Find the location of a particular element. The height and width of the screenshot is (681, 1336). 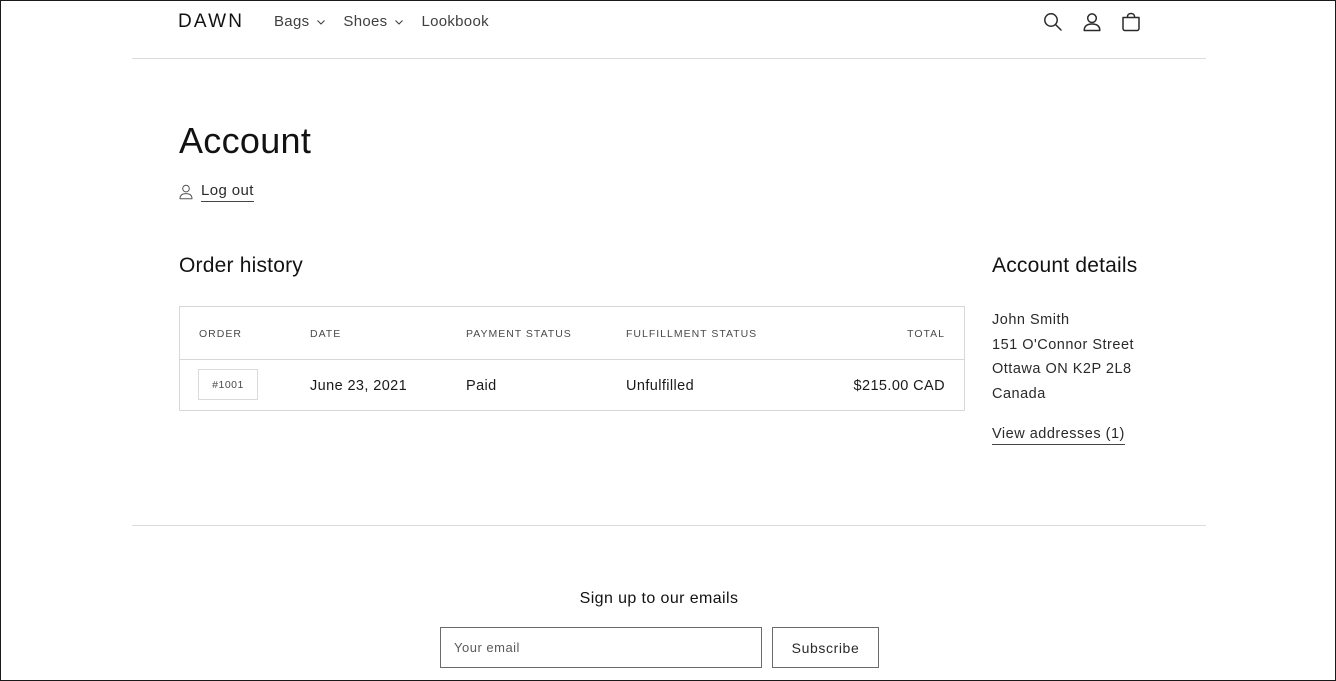

footer-divider is located at coordinates (669, 525).